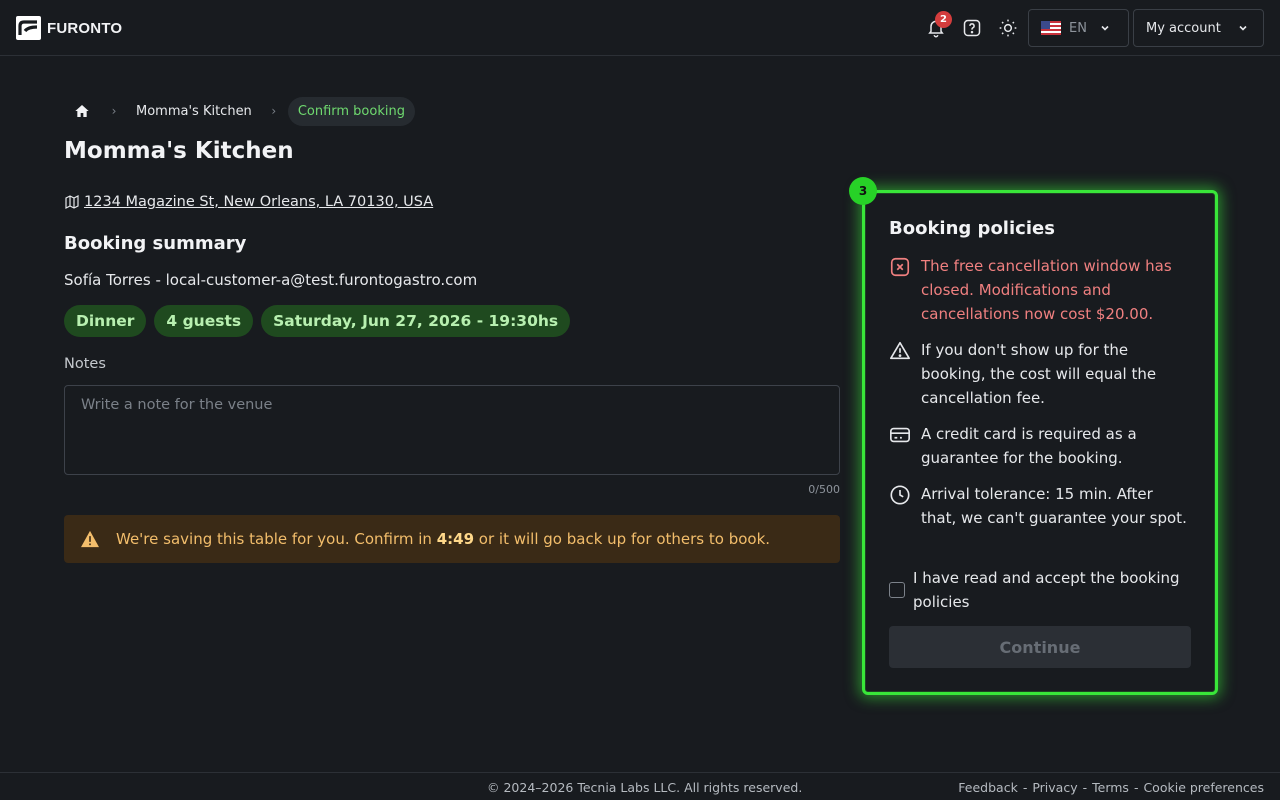 The width and height of the screenshot is (1280, 800). What do you see at coordinates (988, 787) in the screenshot?
I see `footer-link-feedback: Feedback` at bounding box center [988, 787].